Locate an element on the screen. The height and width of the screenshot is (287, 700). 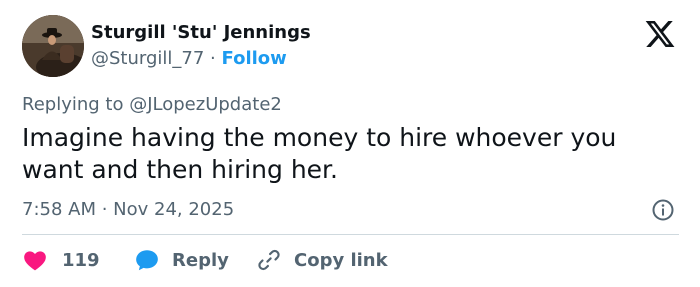
like-count: 119 is located at coordinates (81, 260).